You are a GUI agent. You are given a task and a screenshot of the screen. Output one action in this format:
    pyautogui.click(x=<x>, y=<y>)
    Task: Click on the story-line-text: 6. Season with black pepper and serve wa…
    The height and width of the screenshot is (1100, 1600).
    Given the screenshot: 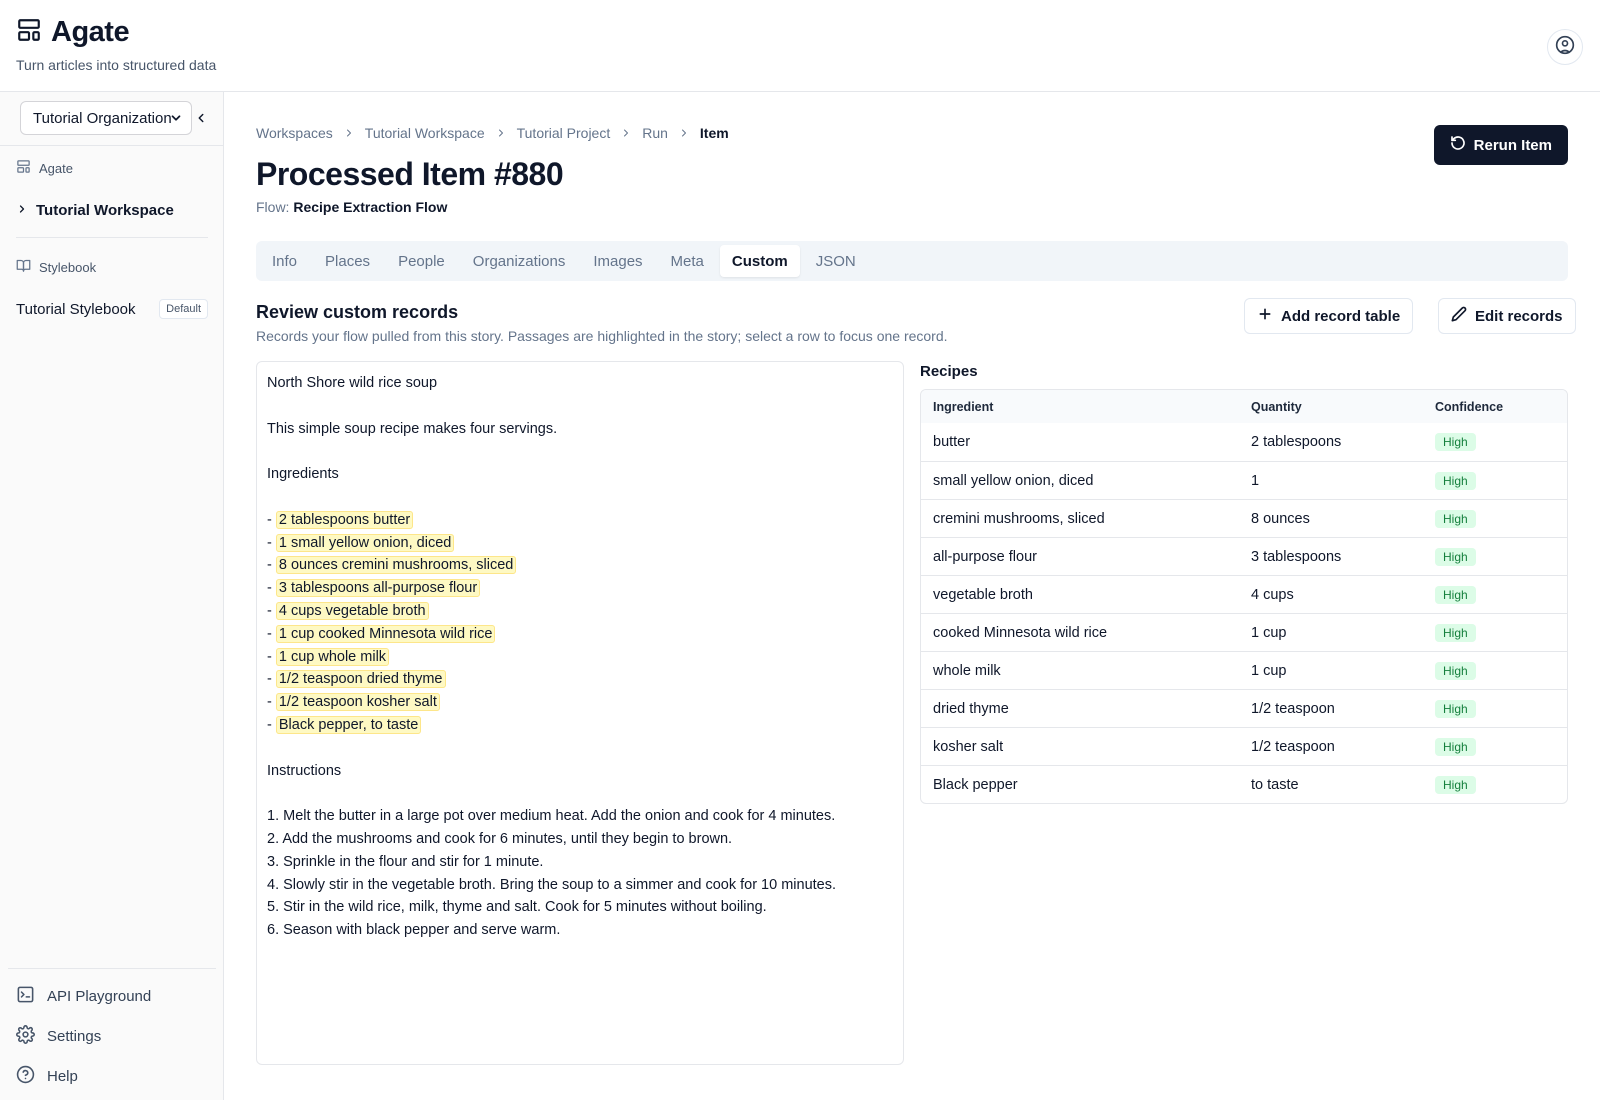 What is the action you would take?
    pyautogui.click(x=414, y=930)
    